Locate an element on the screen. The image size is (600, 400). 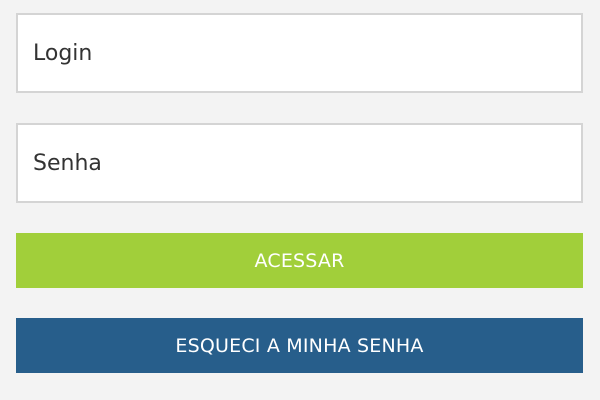
submit-button: ACESSAR is located at coordinates (299, 260).